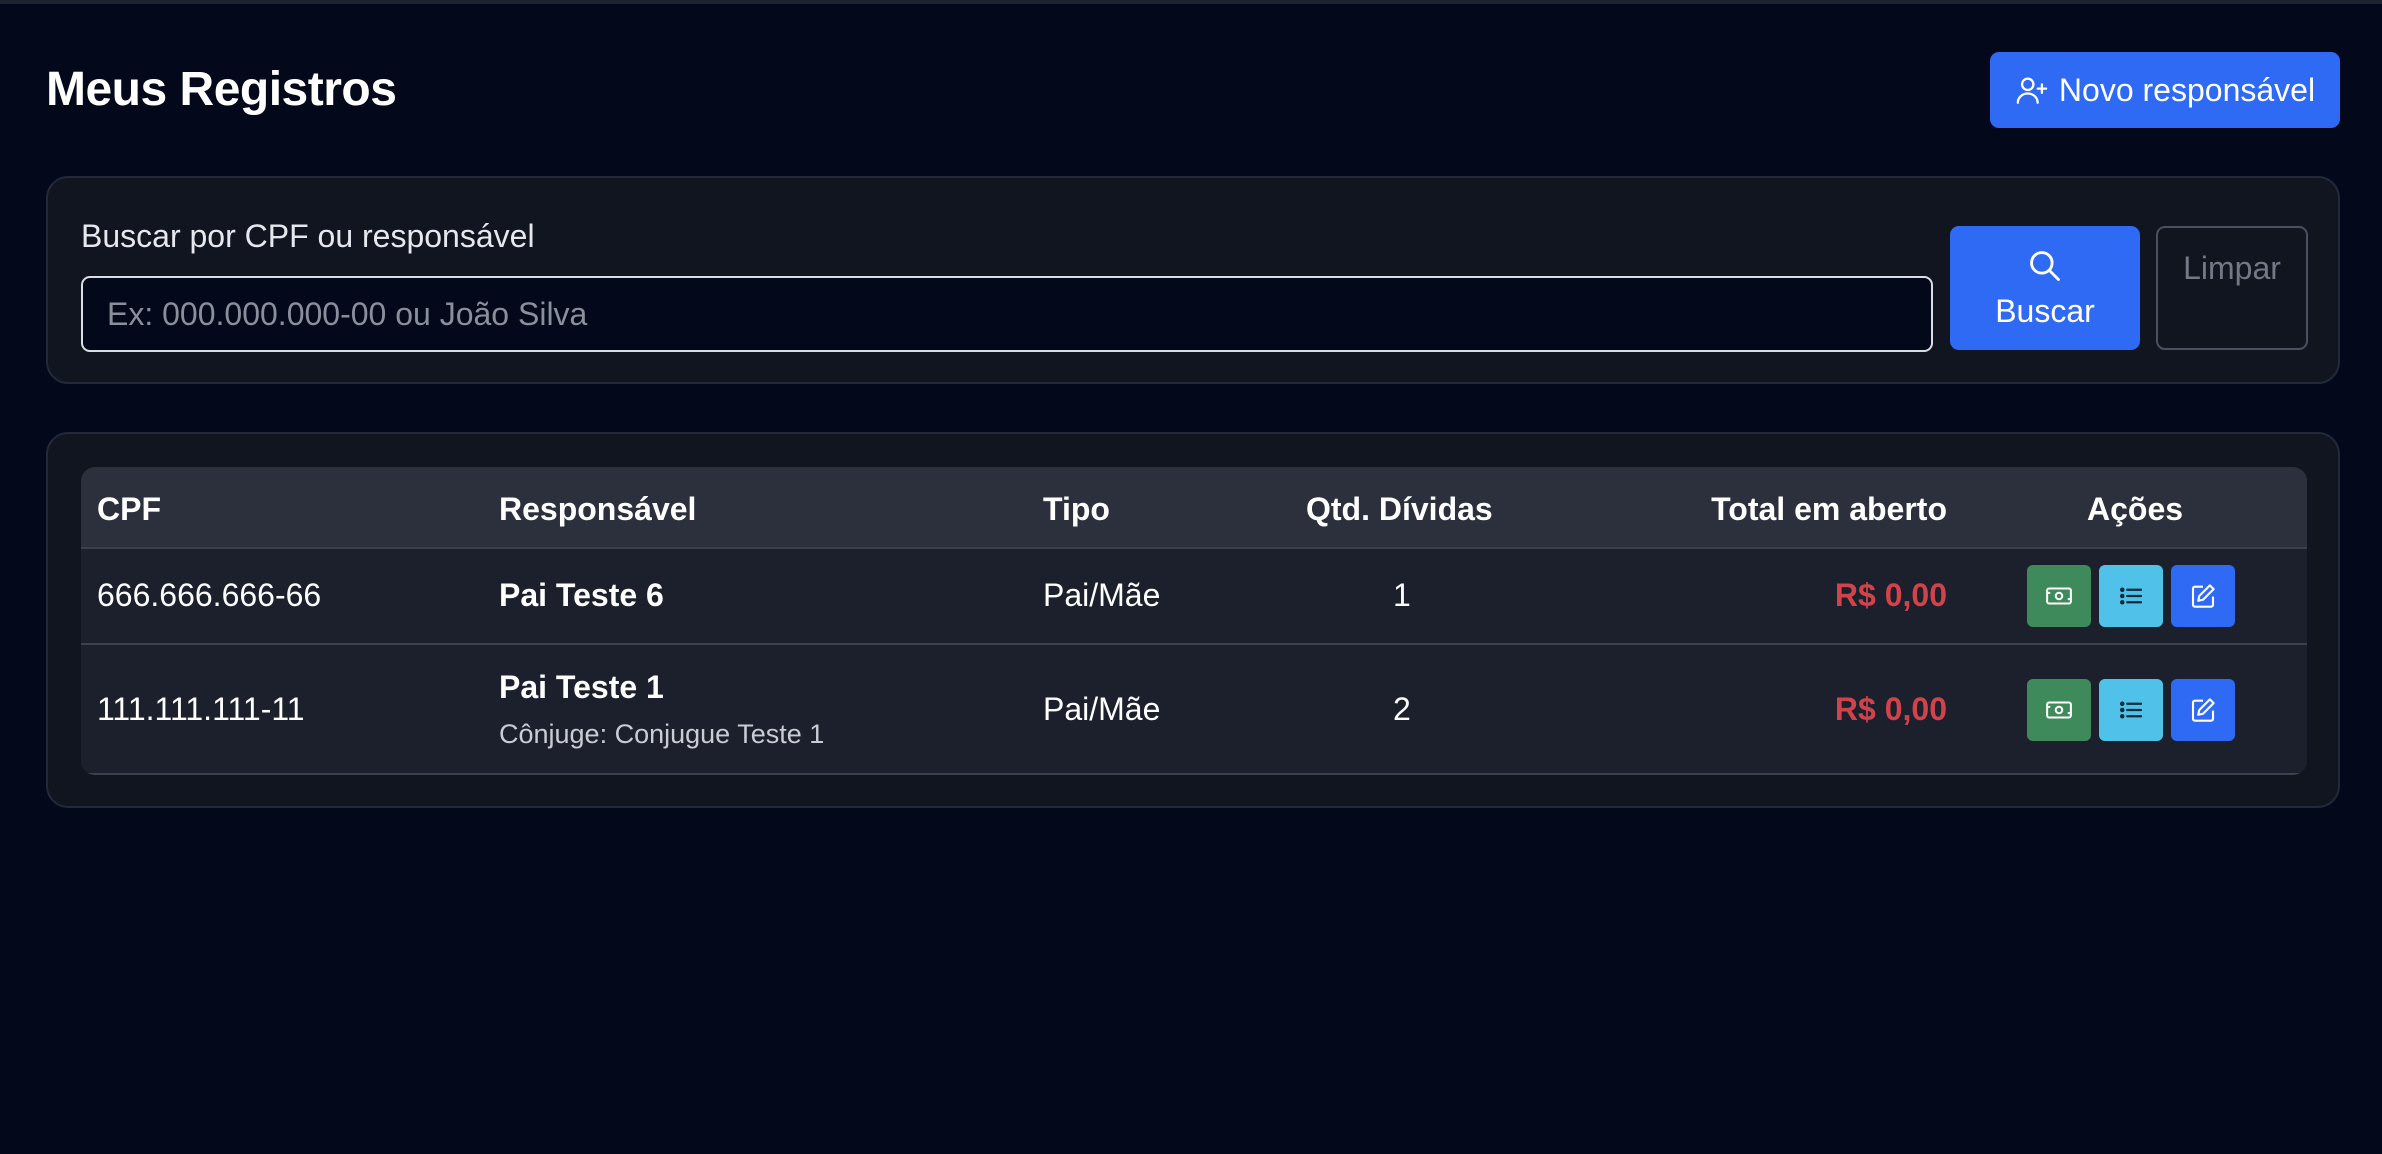 This screenshot has height=1154, width=2382. I want to click on new-responsible-button: Novo responsável, so click(2165, 90).